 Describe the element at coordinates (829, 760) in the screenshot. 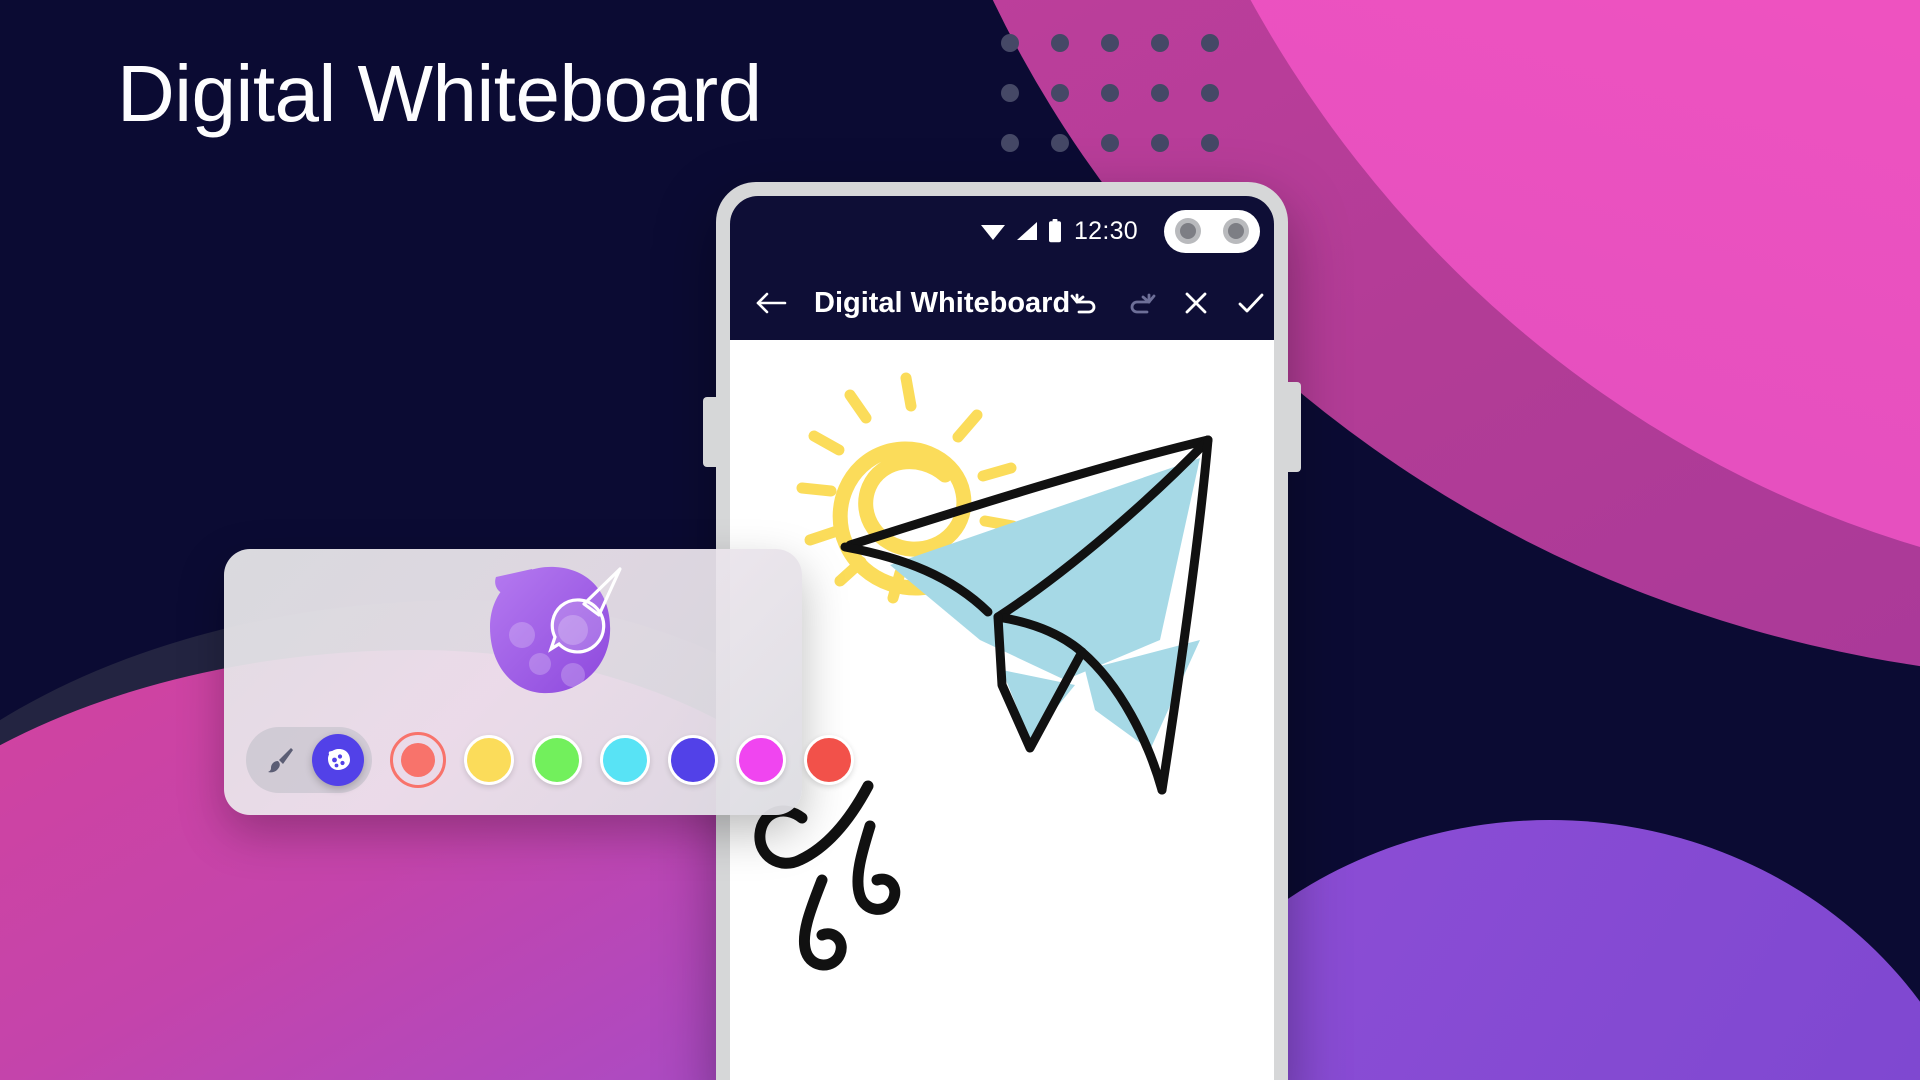

I see `swatch-red` at that location.